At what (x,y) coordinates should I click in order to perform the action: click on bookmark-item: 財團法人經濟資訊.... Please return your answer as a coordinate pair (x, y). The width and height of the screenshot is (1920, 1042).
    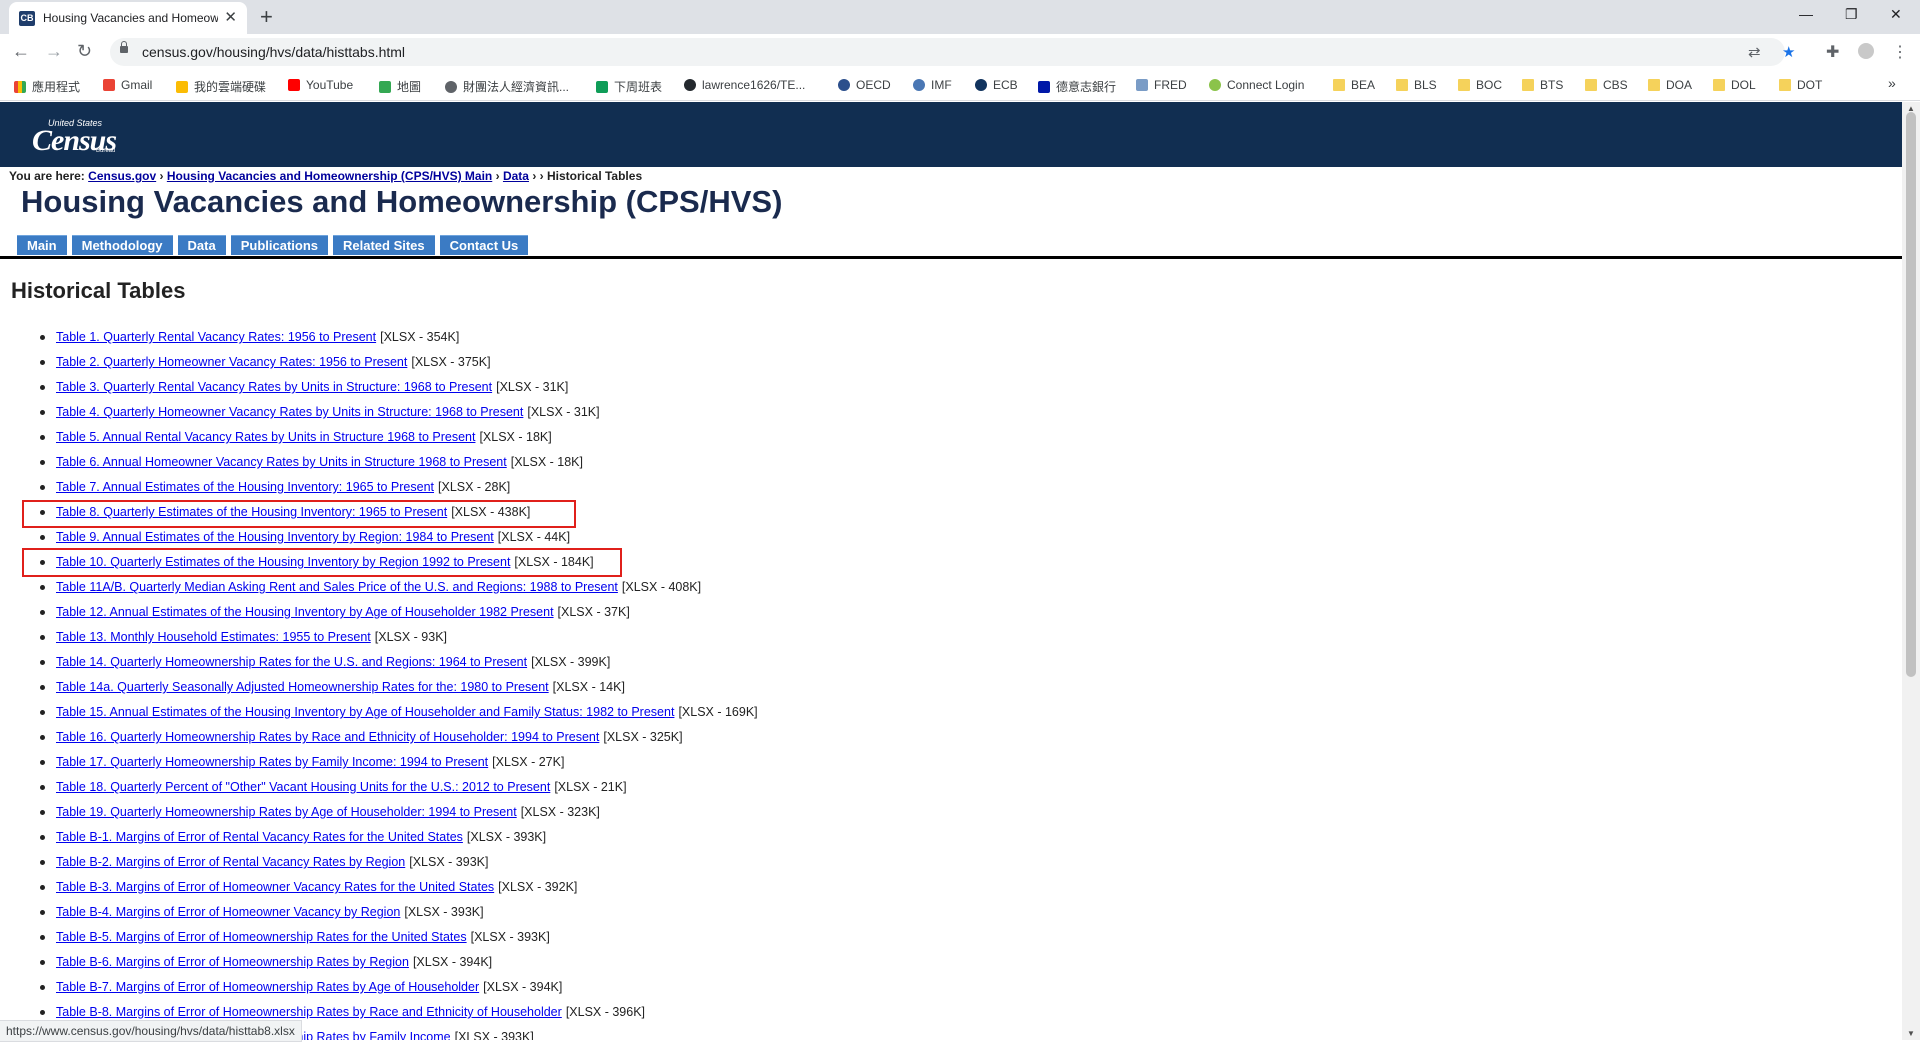
    Looking at the image, I should click on (507, 86).